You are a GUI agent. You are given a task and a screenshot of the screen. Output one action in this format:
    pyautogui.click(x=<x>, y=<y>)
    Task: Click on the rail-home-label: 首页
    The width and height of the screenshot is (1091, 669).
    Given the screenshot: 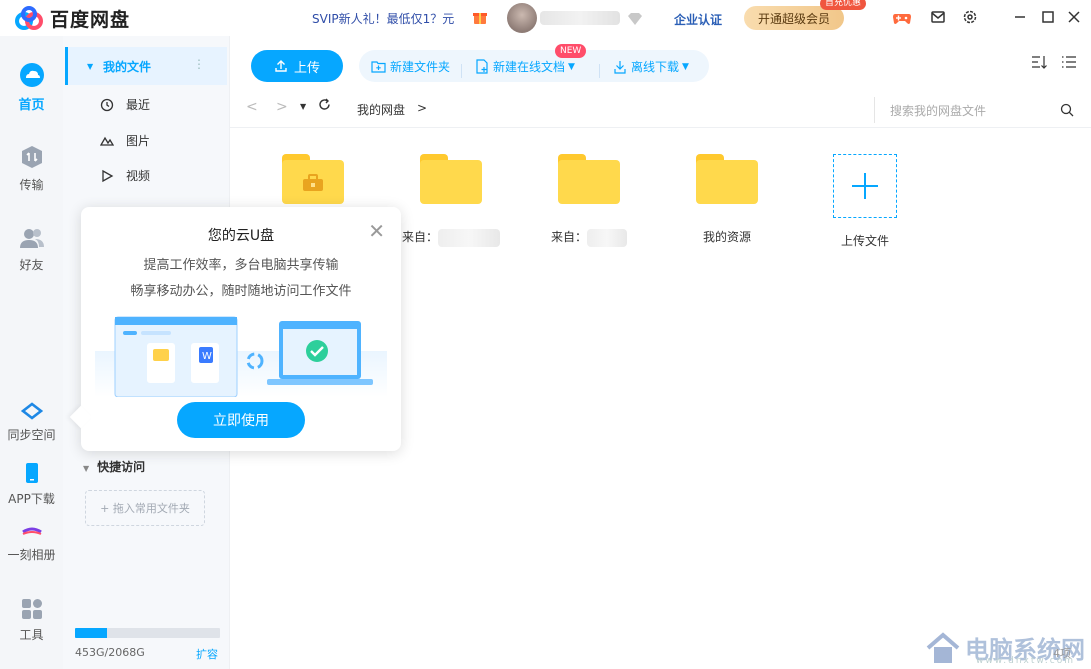 What is the action you would take?
    pyautogui.click(x=31, y=105)
    